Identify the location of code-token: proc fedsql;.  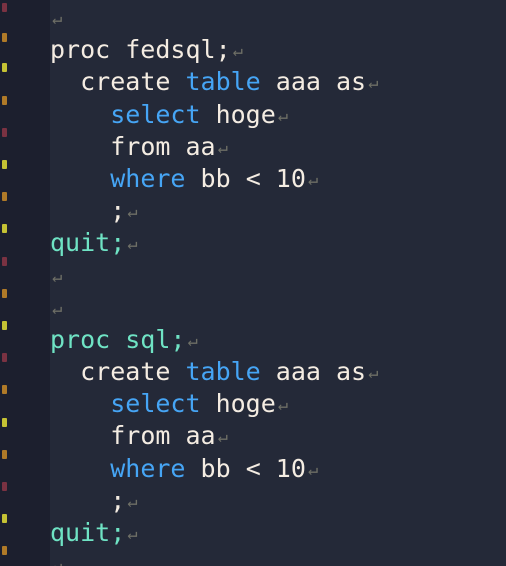
(140, 50).